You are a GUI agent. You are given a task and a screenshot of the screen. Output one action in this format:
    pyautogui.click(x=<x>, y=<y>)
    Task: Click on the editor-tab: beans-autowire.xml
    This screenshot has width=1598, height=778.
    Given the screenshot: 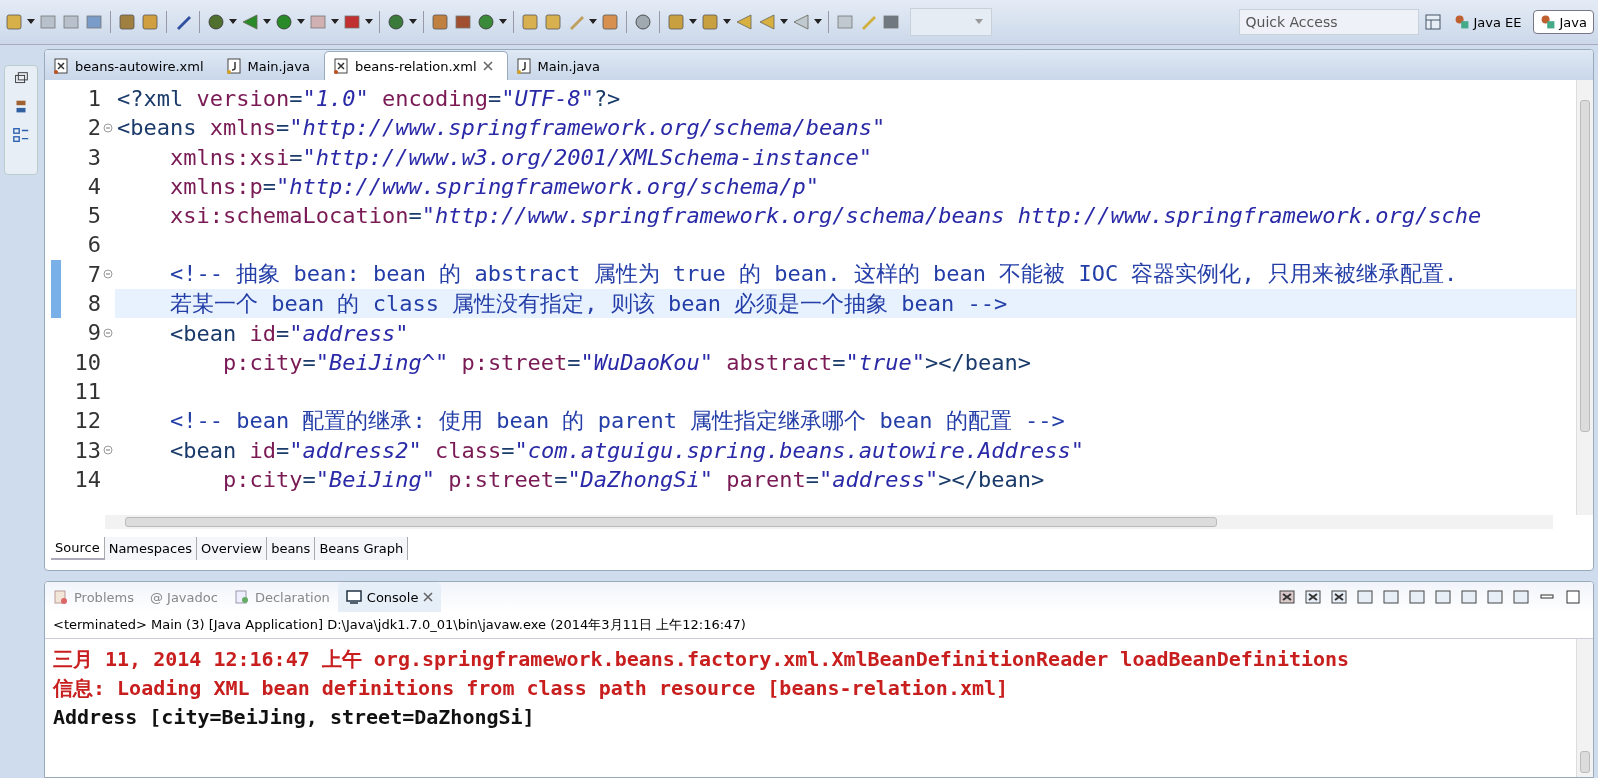 What is the action you would take?
    pyautogui.click(x=131, y=66)
    